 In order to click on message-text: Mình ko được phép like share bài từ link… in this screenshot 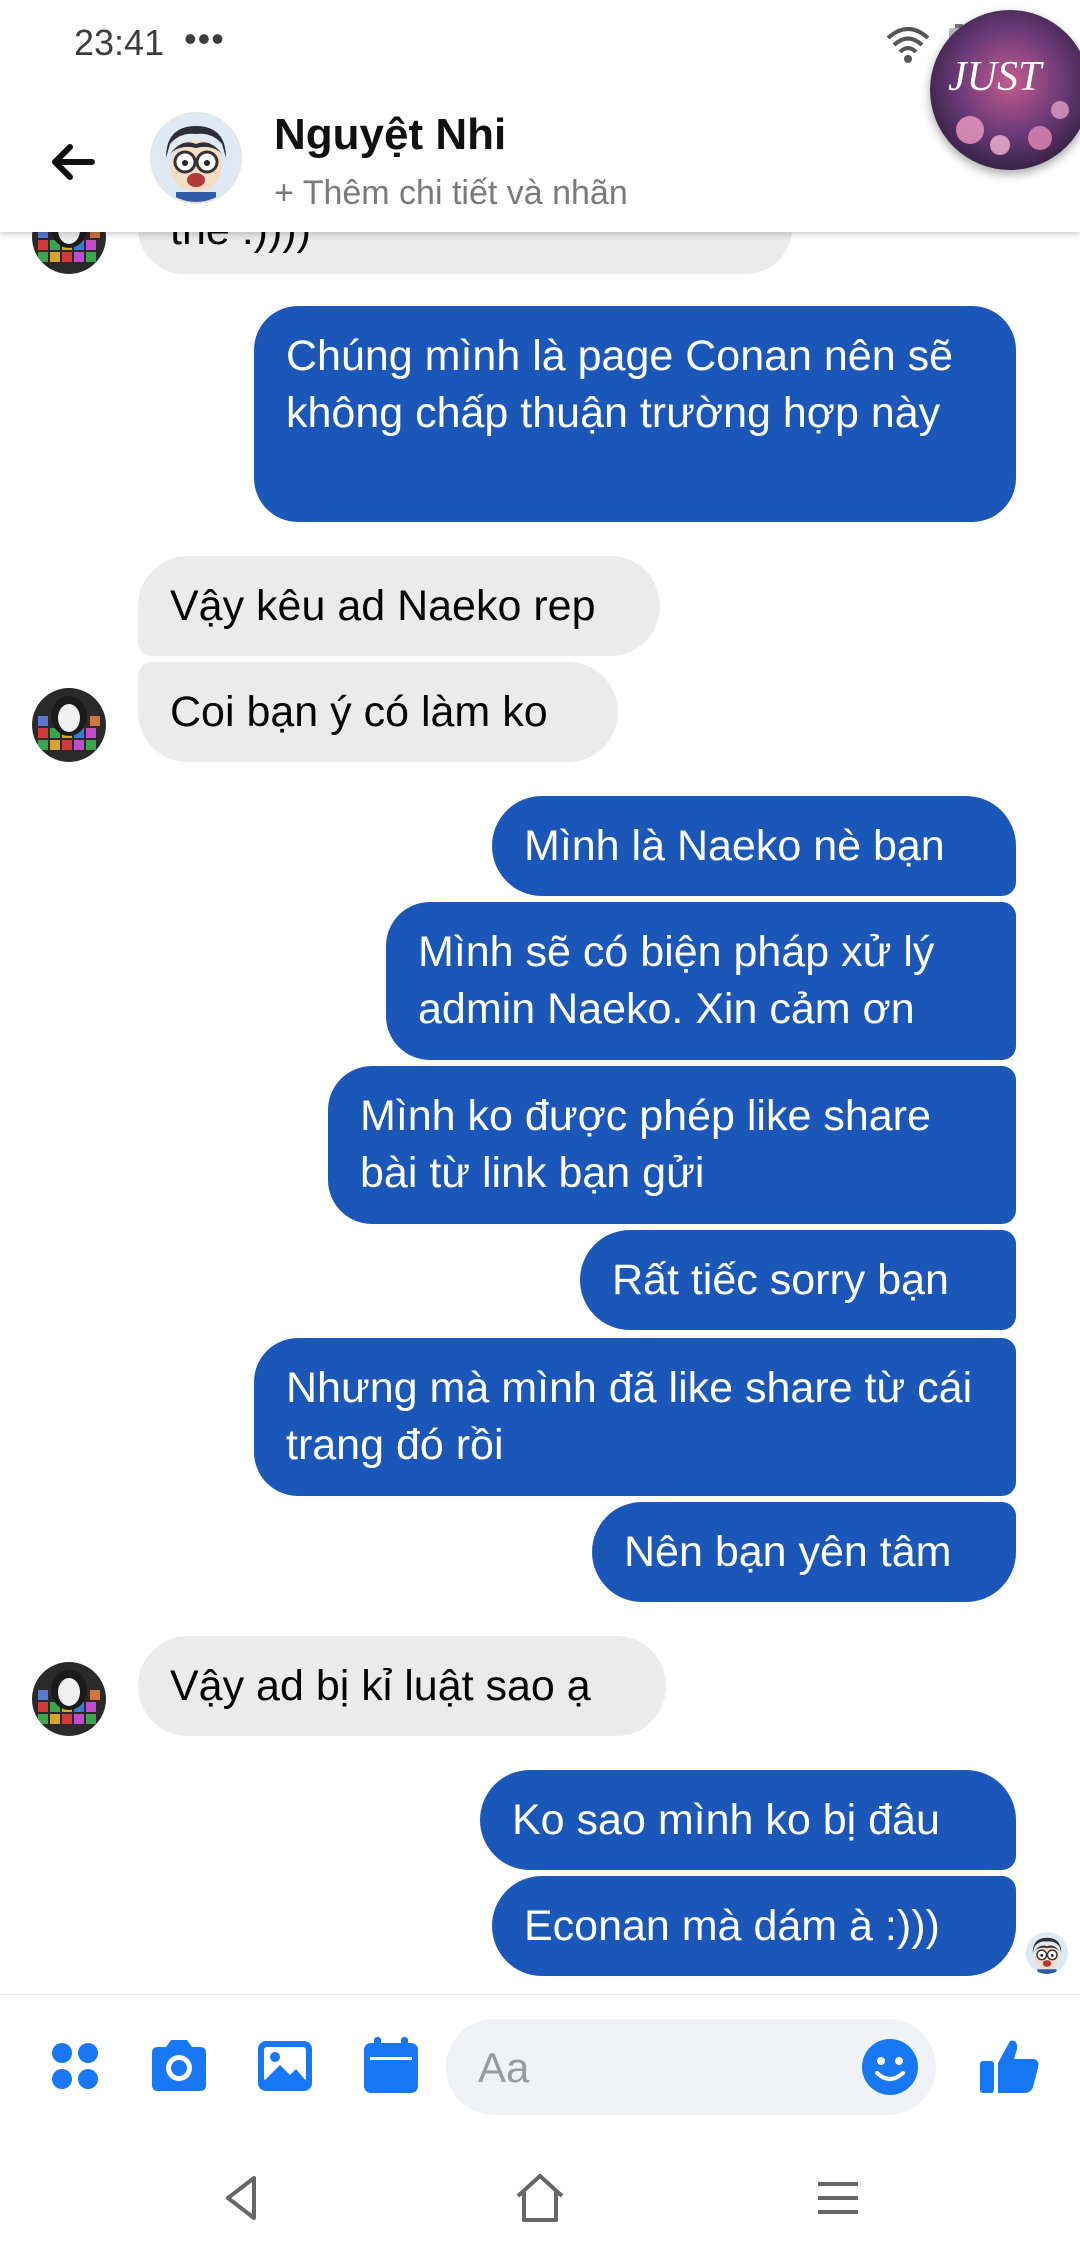, I will do `click(645, 1144)`.